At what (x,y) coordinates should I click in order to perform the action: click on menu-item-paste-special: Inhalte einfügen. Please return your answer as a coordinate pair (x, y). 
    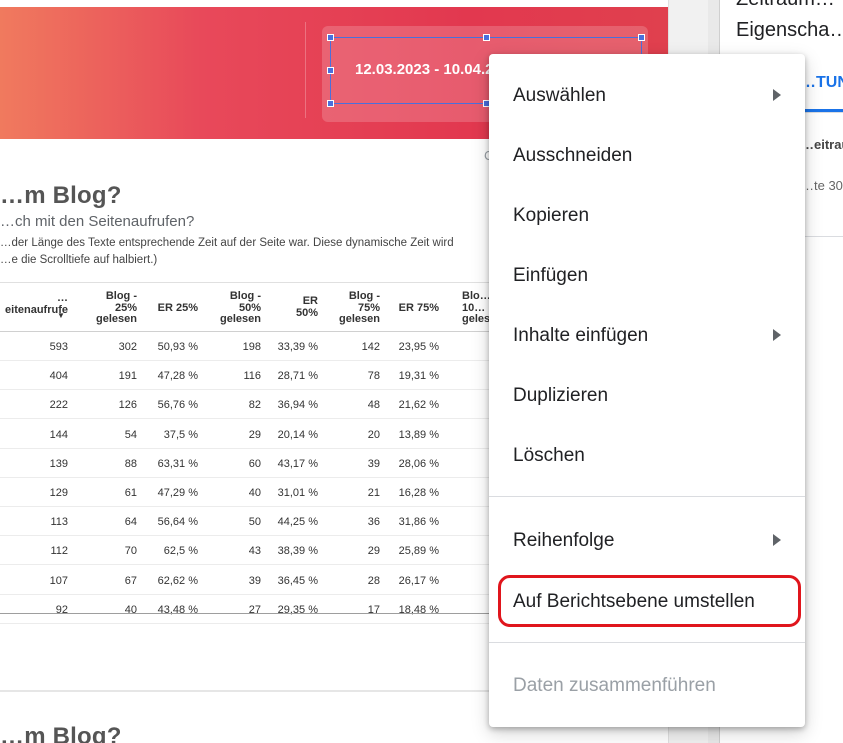
    Looking at the image, I should click on (647, 335).